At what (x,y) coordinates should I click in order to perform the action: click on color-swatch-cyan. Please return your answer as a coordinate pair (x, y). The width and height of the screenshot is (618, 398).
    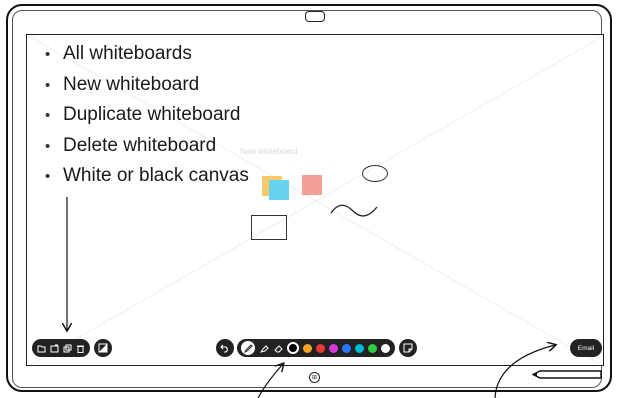
    Looking at the image, I should click on (359, 348).